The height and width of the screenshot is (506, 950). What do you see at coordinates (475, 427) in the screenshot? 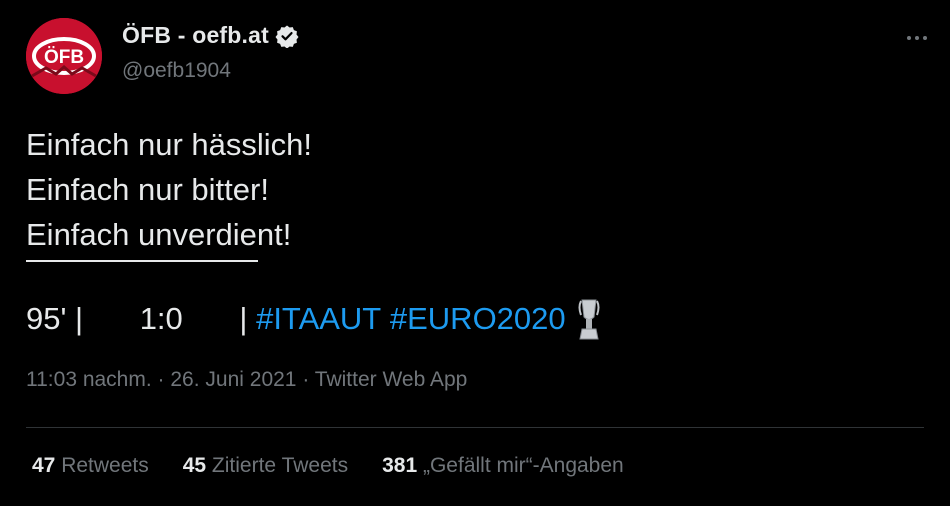
I see `divider` at bounding box center [475, 427].